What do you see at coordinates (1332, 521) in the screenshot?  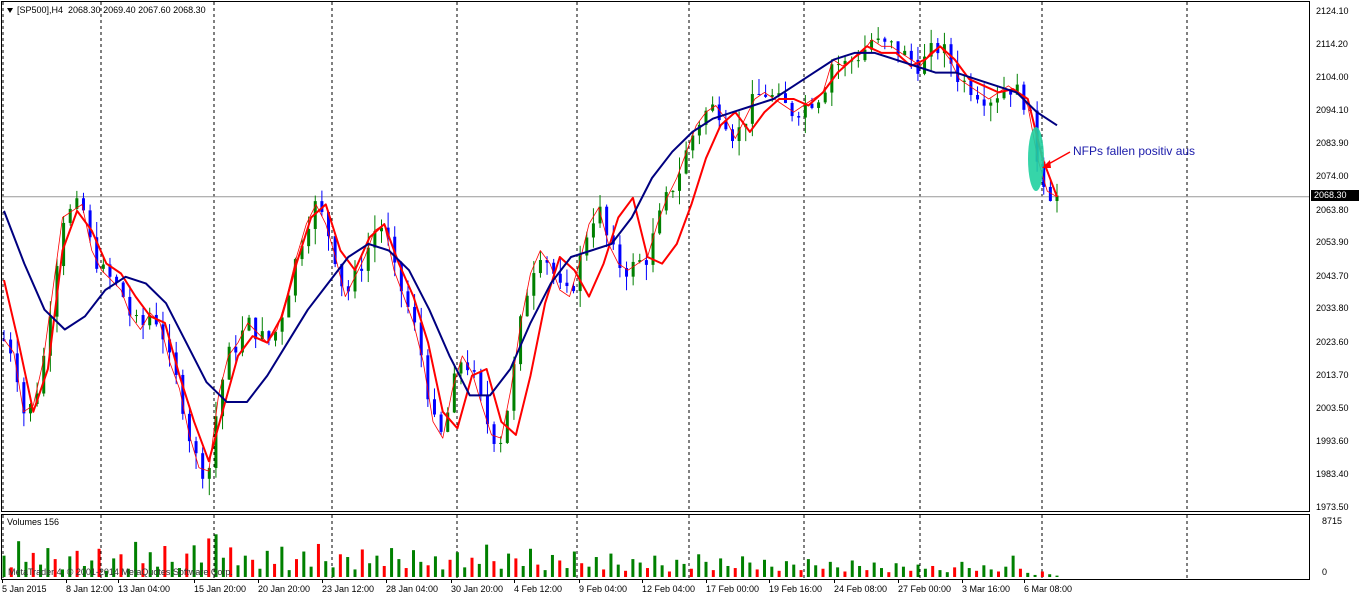 I see `volume-tick-label: 8715` at bounding box center [1332, 521].